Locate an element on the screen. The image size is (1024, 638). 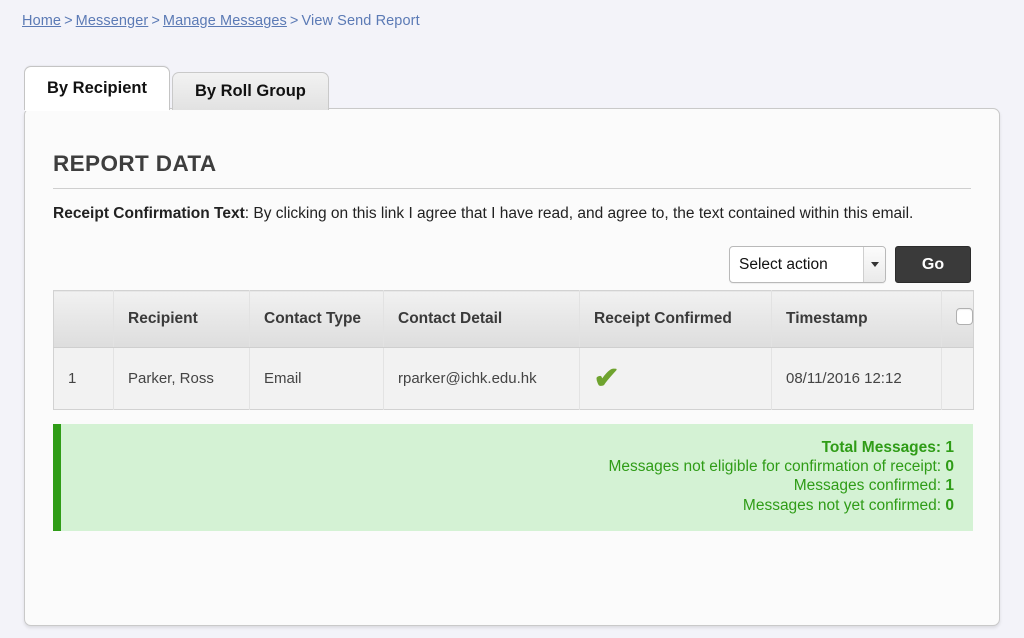
breadcrumb-current-view-send-report: View Send Report is located at coordinates (360, 21).